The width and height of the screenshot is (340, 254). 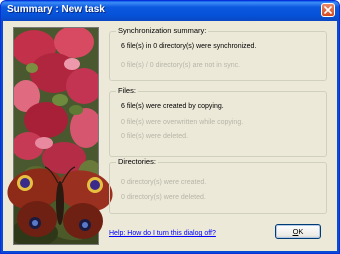 What do you see at coordinates (172, 106) in the screenshot?
I see `files-line-1: 6 file(s) were created by copying.` at bounding box center [172, 106].